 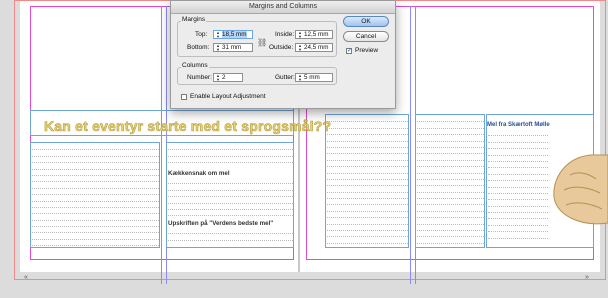 I want to click on page-nav-left: «, so click(x=26, y=277).